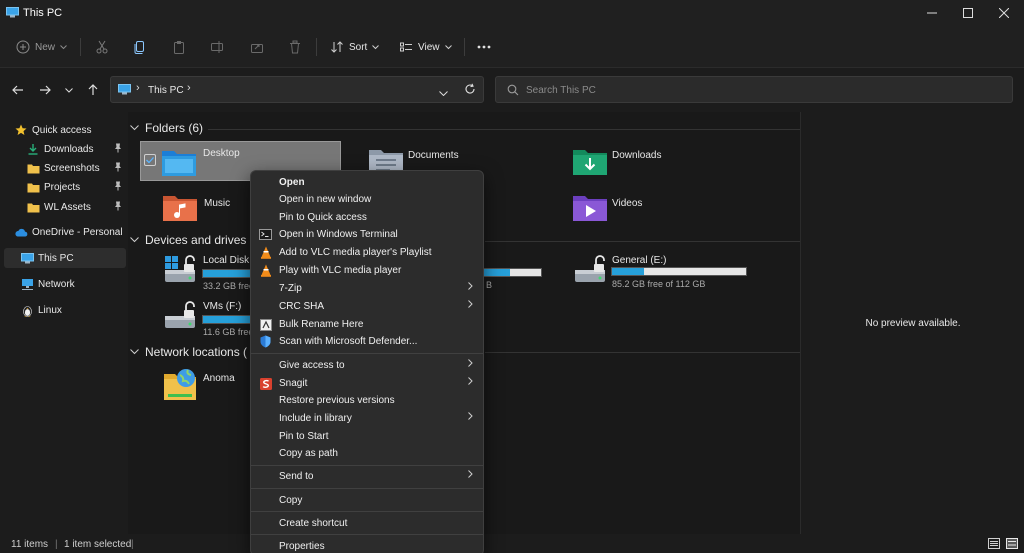 Image resolution: width=1024 pixels, height=553 pixels. What do you see at coordinates (93, 90) in the screenshot?
I see `up-button` at bounding box center [93, 90].